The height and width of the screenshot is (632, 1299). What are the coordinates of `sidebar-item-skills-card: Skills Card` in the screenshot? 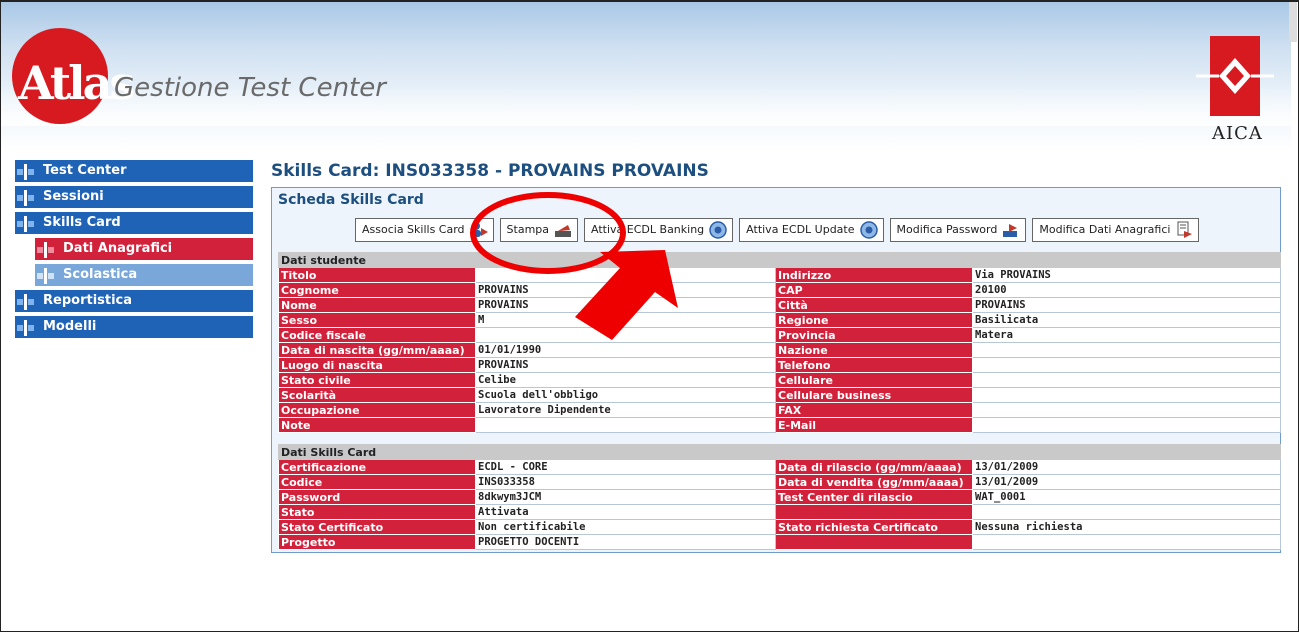 It's located at (134, 223).